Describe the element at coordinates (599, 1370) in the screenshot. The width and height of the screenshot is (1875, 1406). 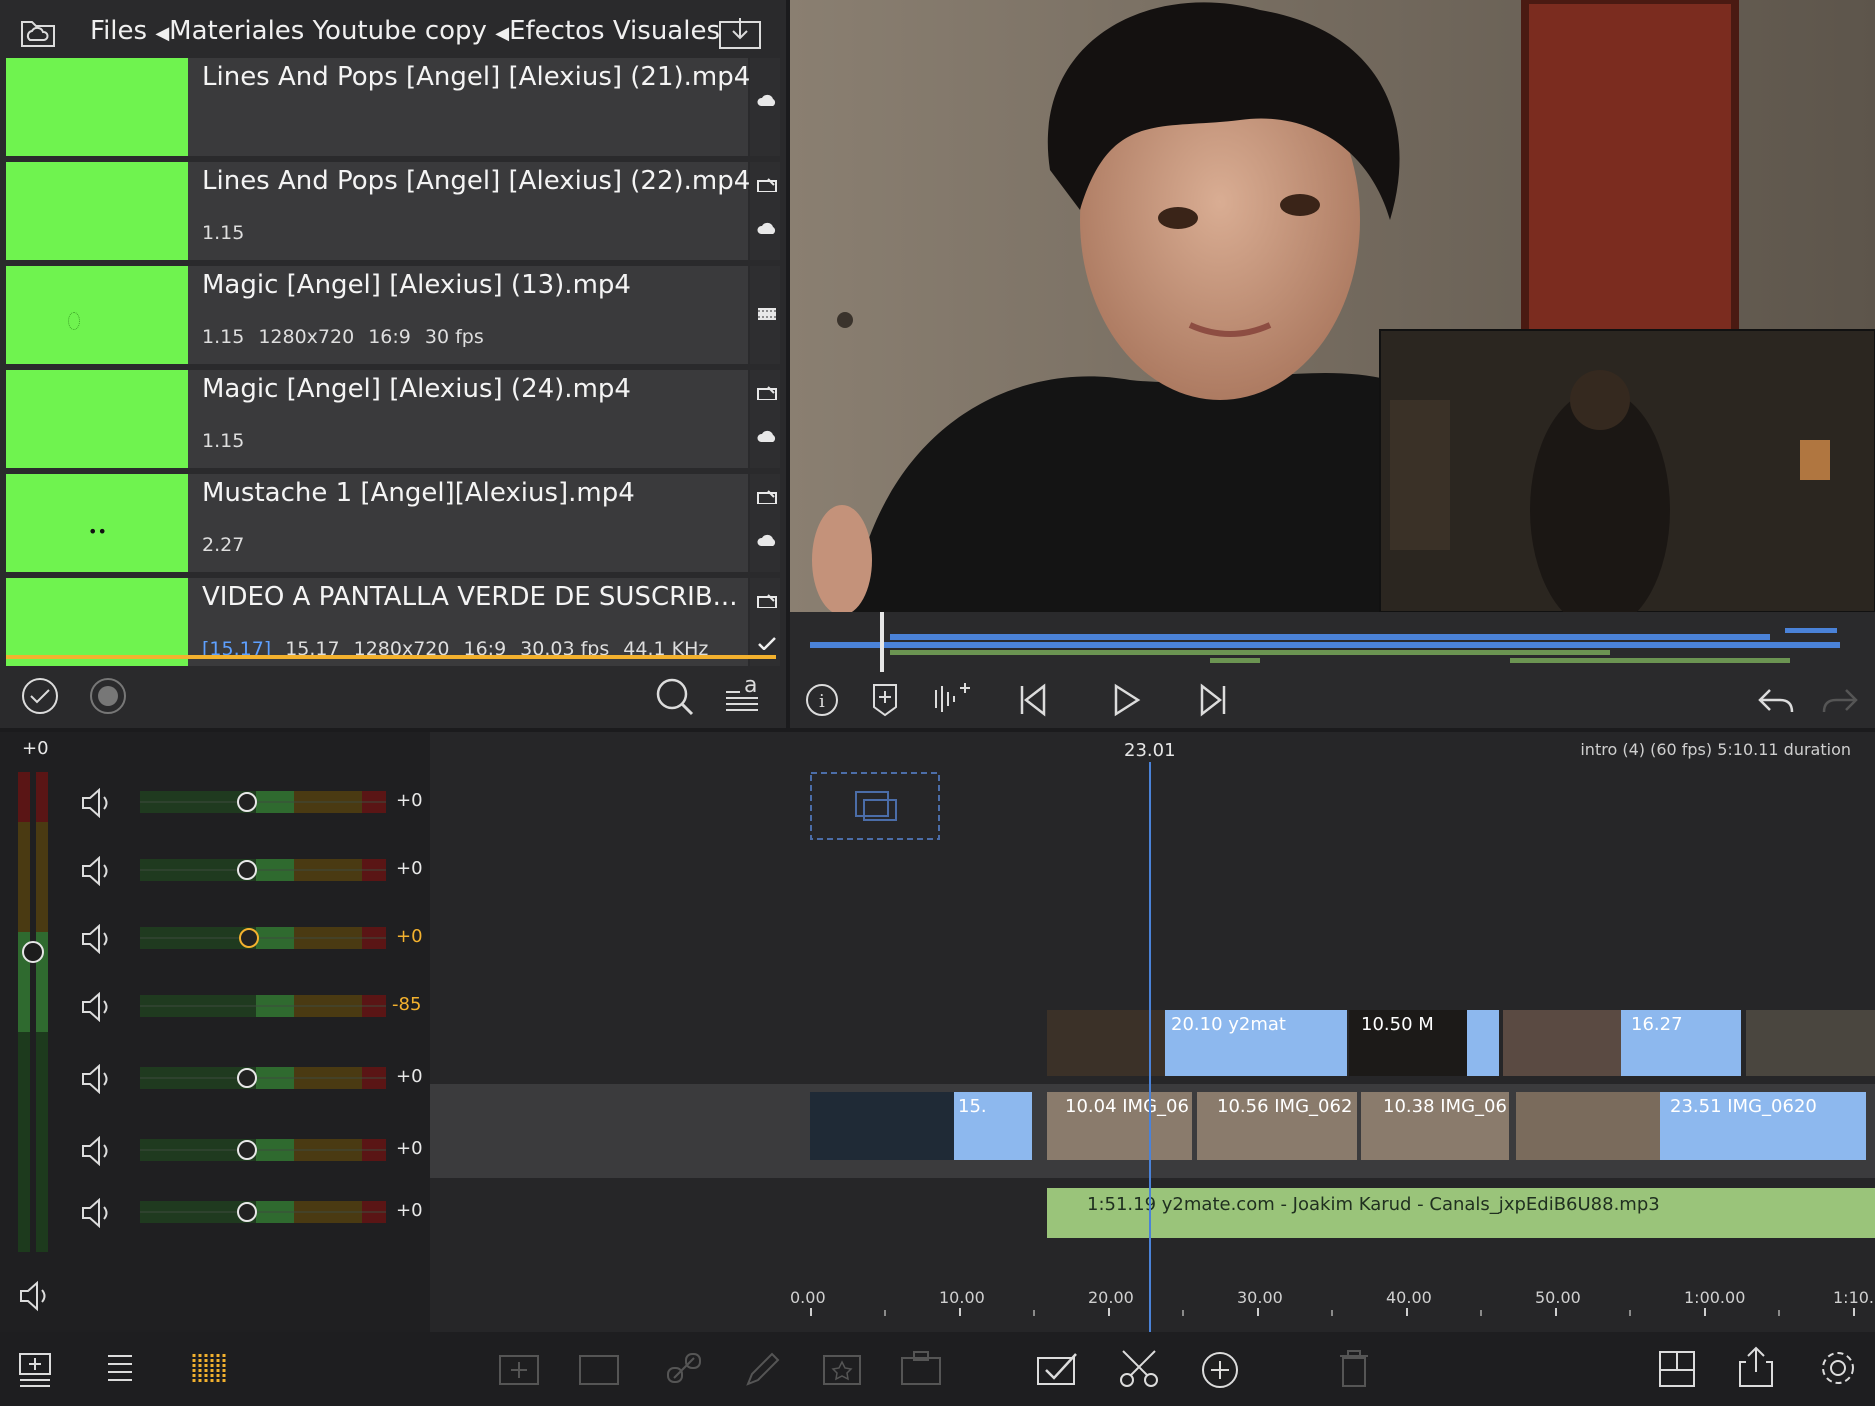
I see `split-audio-icon` at that location.